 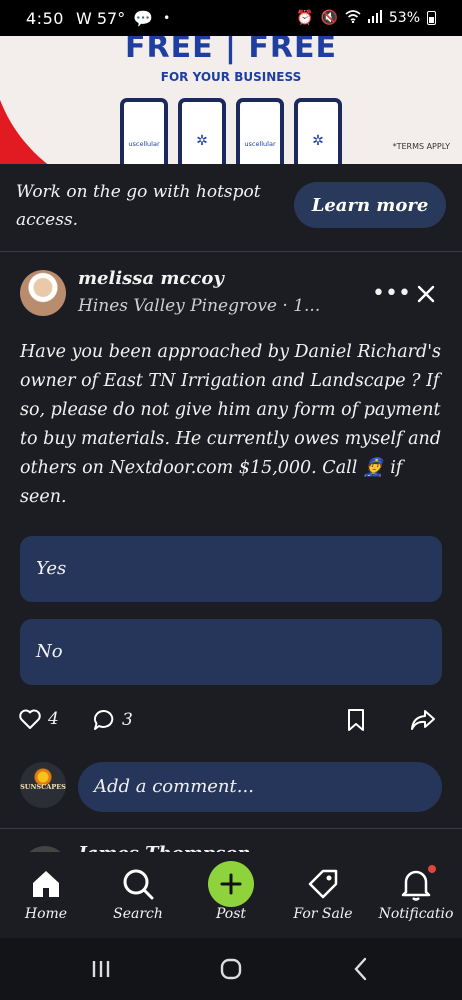 What do you see at coordinates (431, 18) in the screenshot?
I see `battery-icon` at bounding box center [431, 18].